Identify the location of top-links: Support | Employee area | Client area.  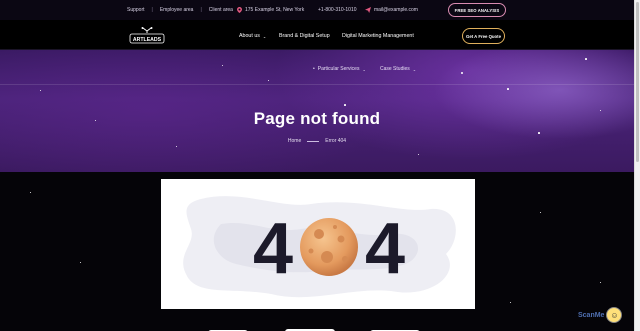
(180, 10).